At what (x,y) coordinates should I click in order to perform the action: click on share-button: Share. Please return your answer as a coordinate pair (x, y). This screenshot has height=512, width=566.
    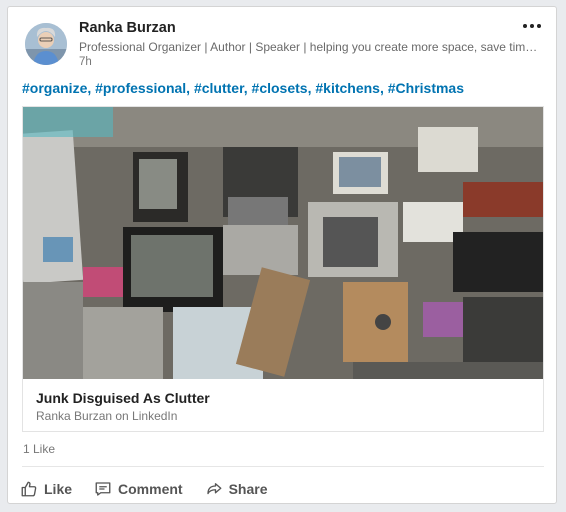
    Looking at the image, I should click on (236, 489).